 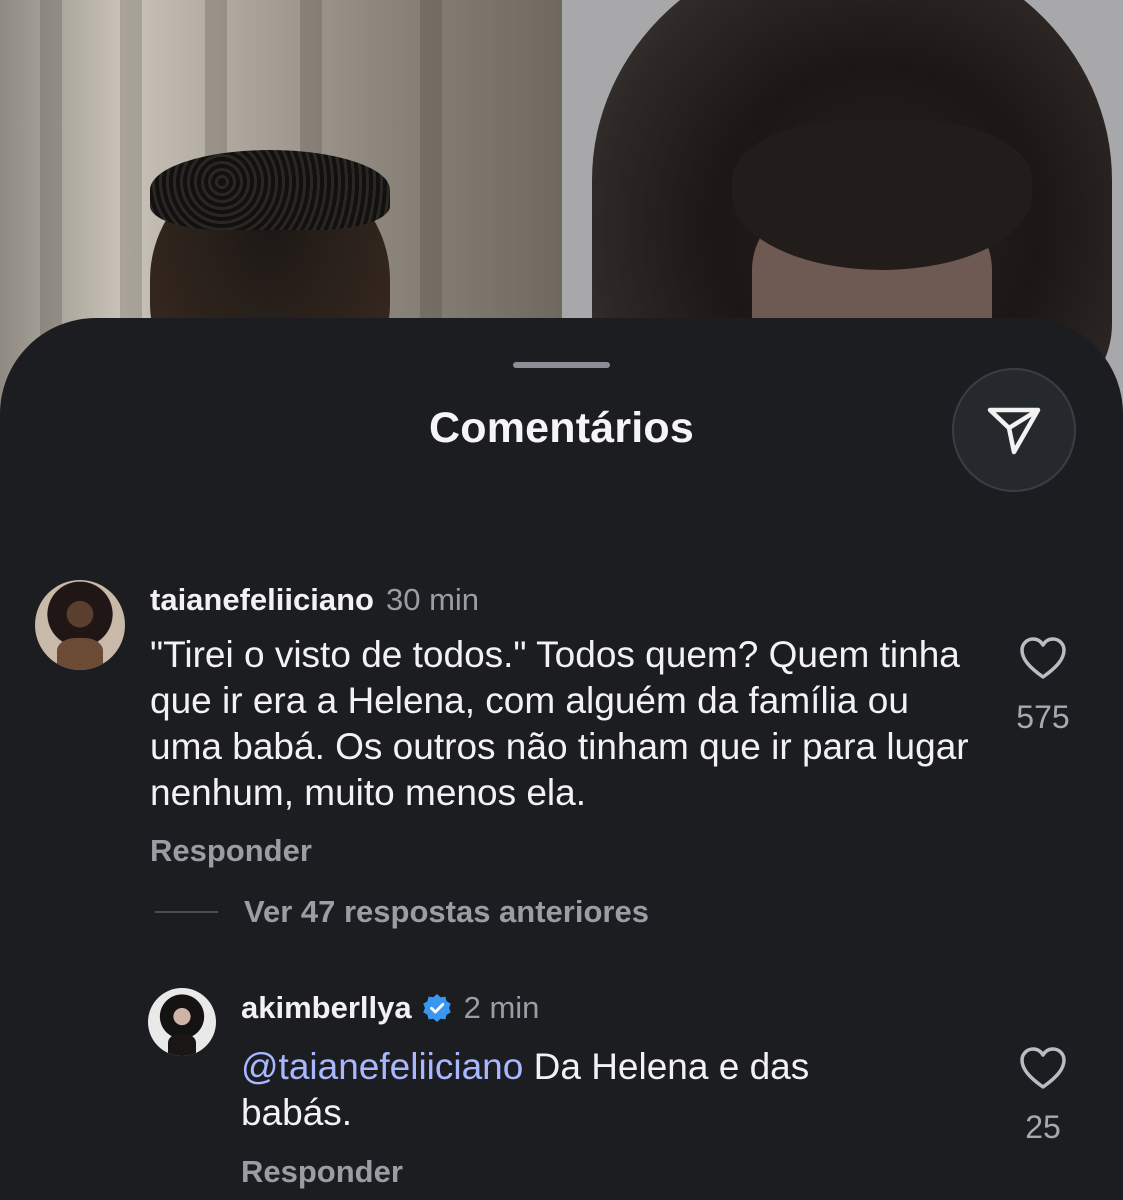 I want to click on send-icon, so click(x=1014, y=431).